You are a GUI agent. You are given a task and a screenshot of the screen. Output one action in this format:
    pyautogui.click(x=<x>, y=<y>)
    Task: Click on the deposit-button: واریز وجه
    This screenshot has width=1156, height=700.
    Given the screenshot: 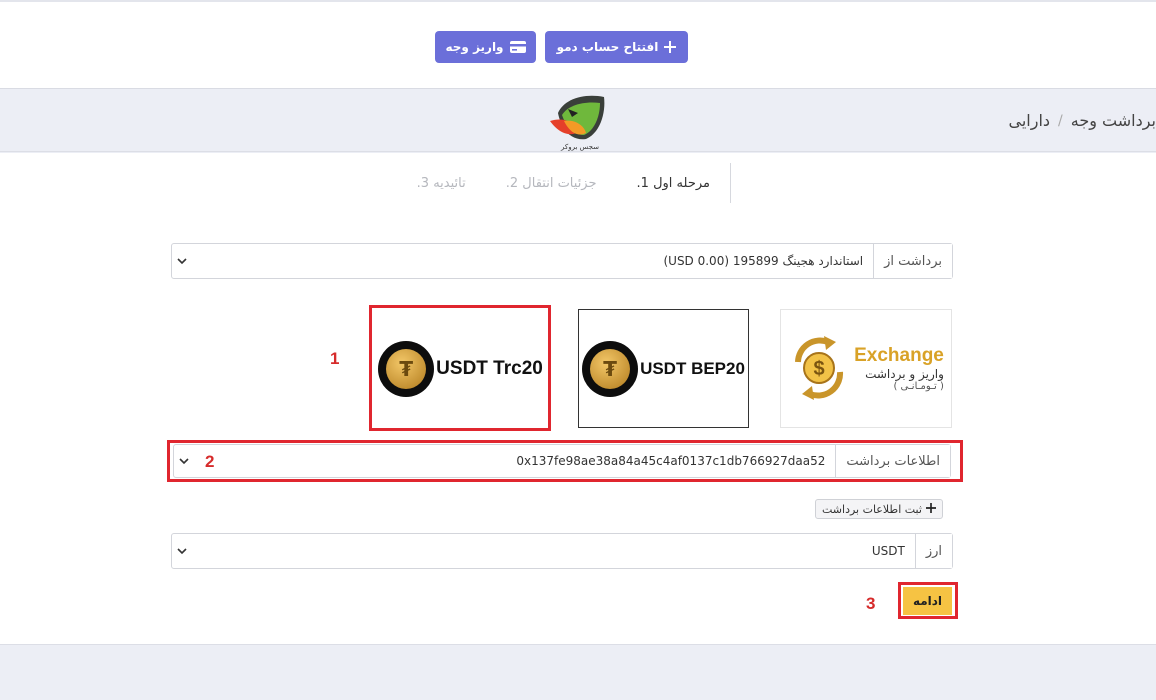 What is the action you would take?
    pyautogui.click(x=485, y=47)
    